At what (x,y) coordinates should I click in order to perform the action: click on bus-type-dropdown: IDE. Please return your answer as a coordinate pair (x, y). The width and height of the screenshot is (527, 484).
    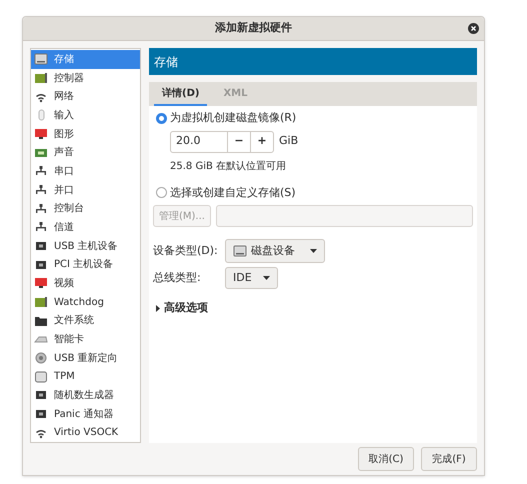
    Looking at the image, I should click on (251, 278).